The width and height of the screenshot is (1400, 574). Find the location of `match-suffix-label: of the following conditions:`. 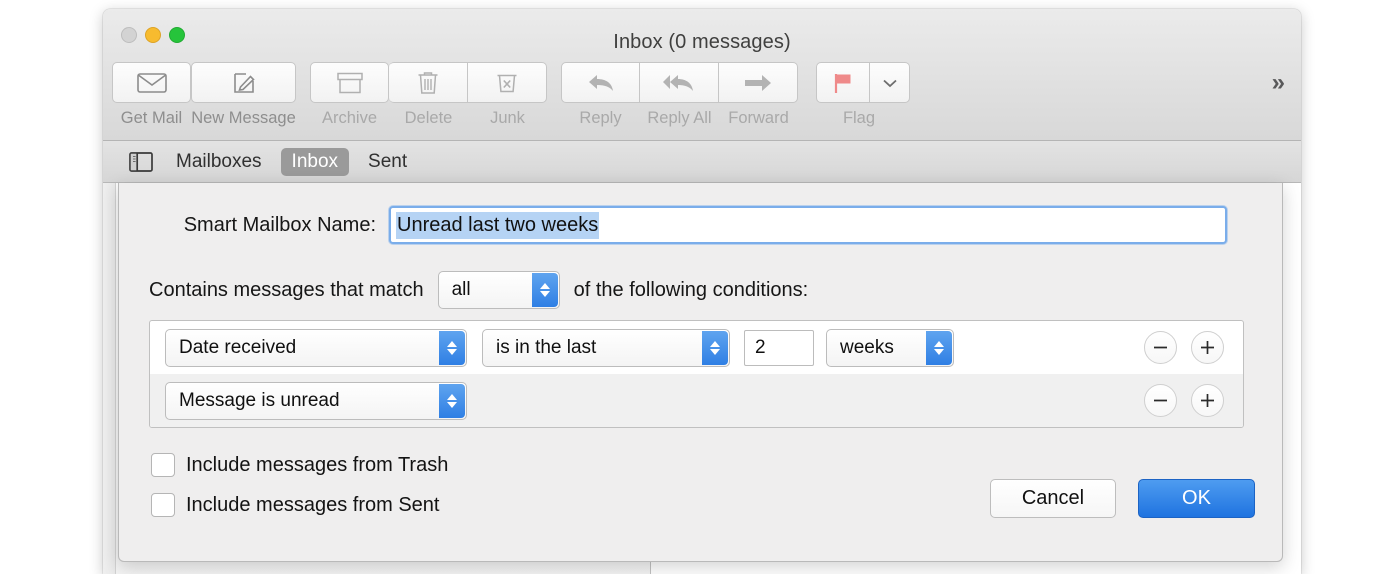

match-suffix-label: of the following conditions: is located at coordinates (691, 289).